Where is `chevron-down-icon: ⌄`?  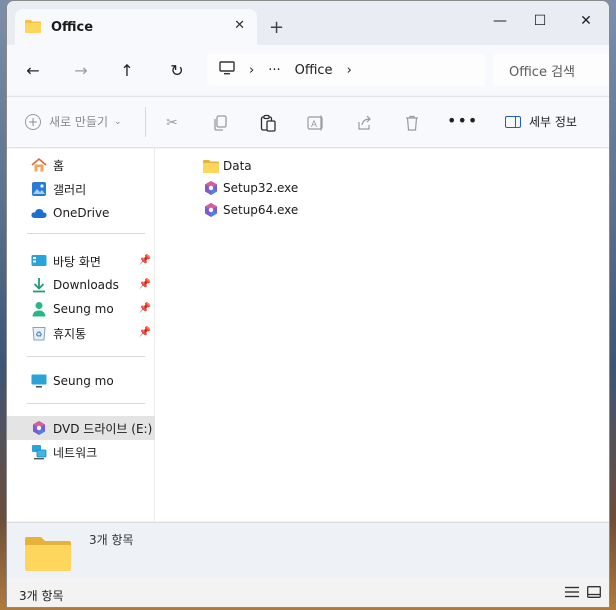
chevron-down-icon: ⌄ is located at coordinates (118, 121).